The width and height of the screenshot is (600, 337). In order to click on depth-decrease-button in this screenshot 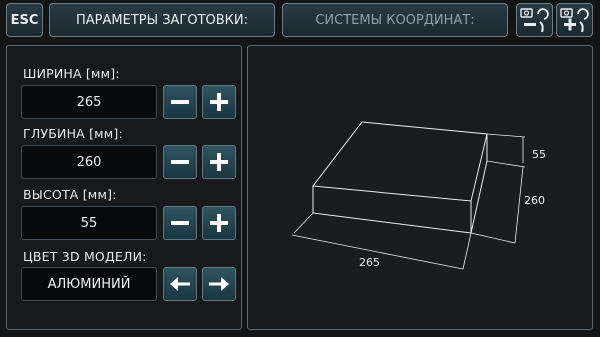, I will do `click(180, 162)`.